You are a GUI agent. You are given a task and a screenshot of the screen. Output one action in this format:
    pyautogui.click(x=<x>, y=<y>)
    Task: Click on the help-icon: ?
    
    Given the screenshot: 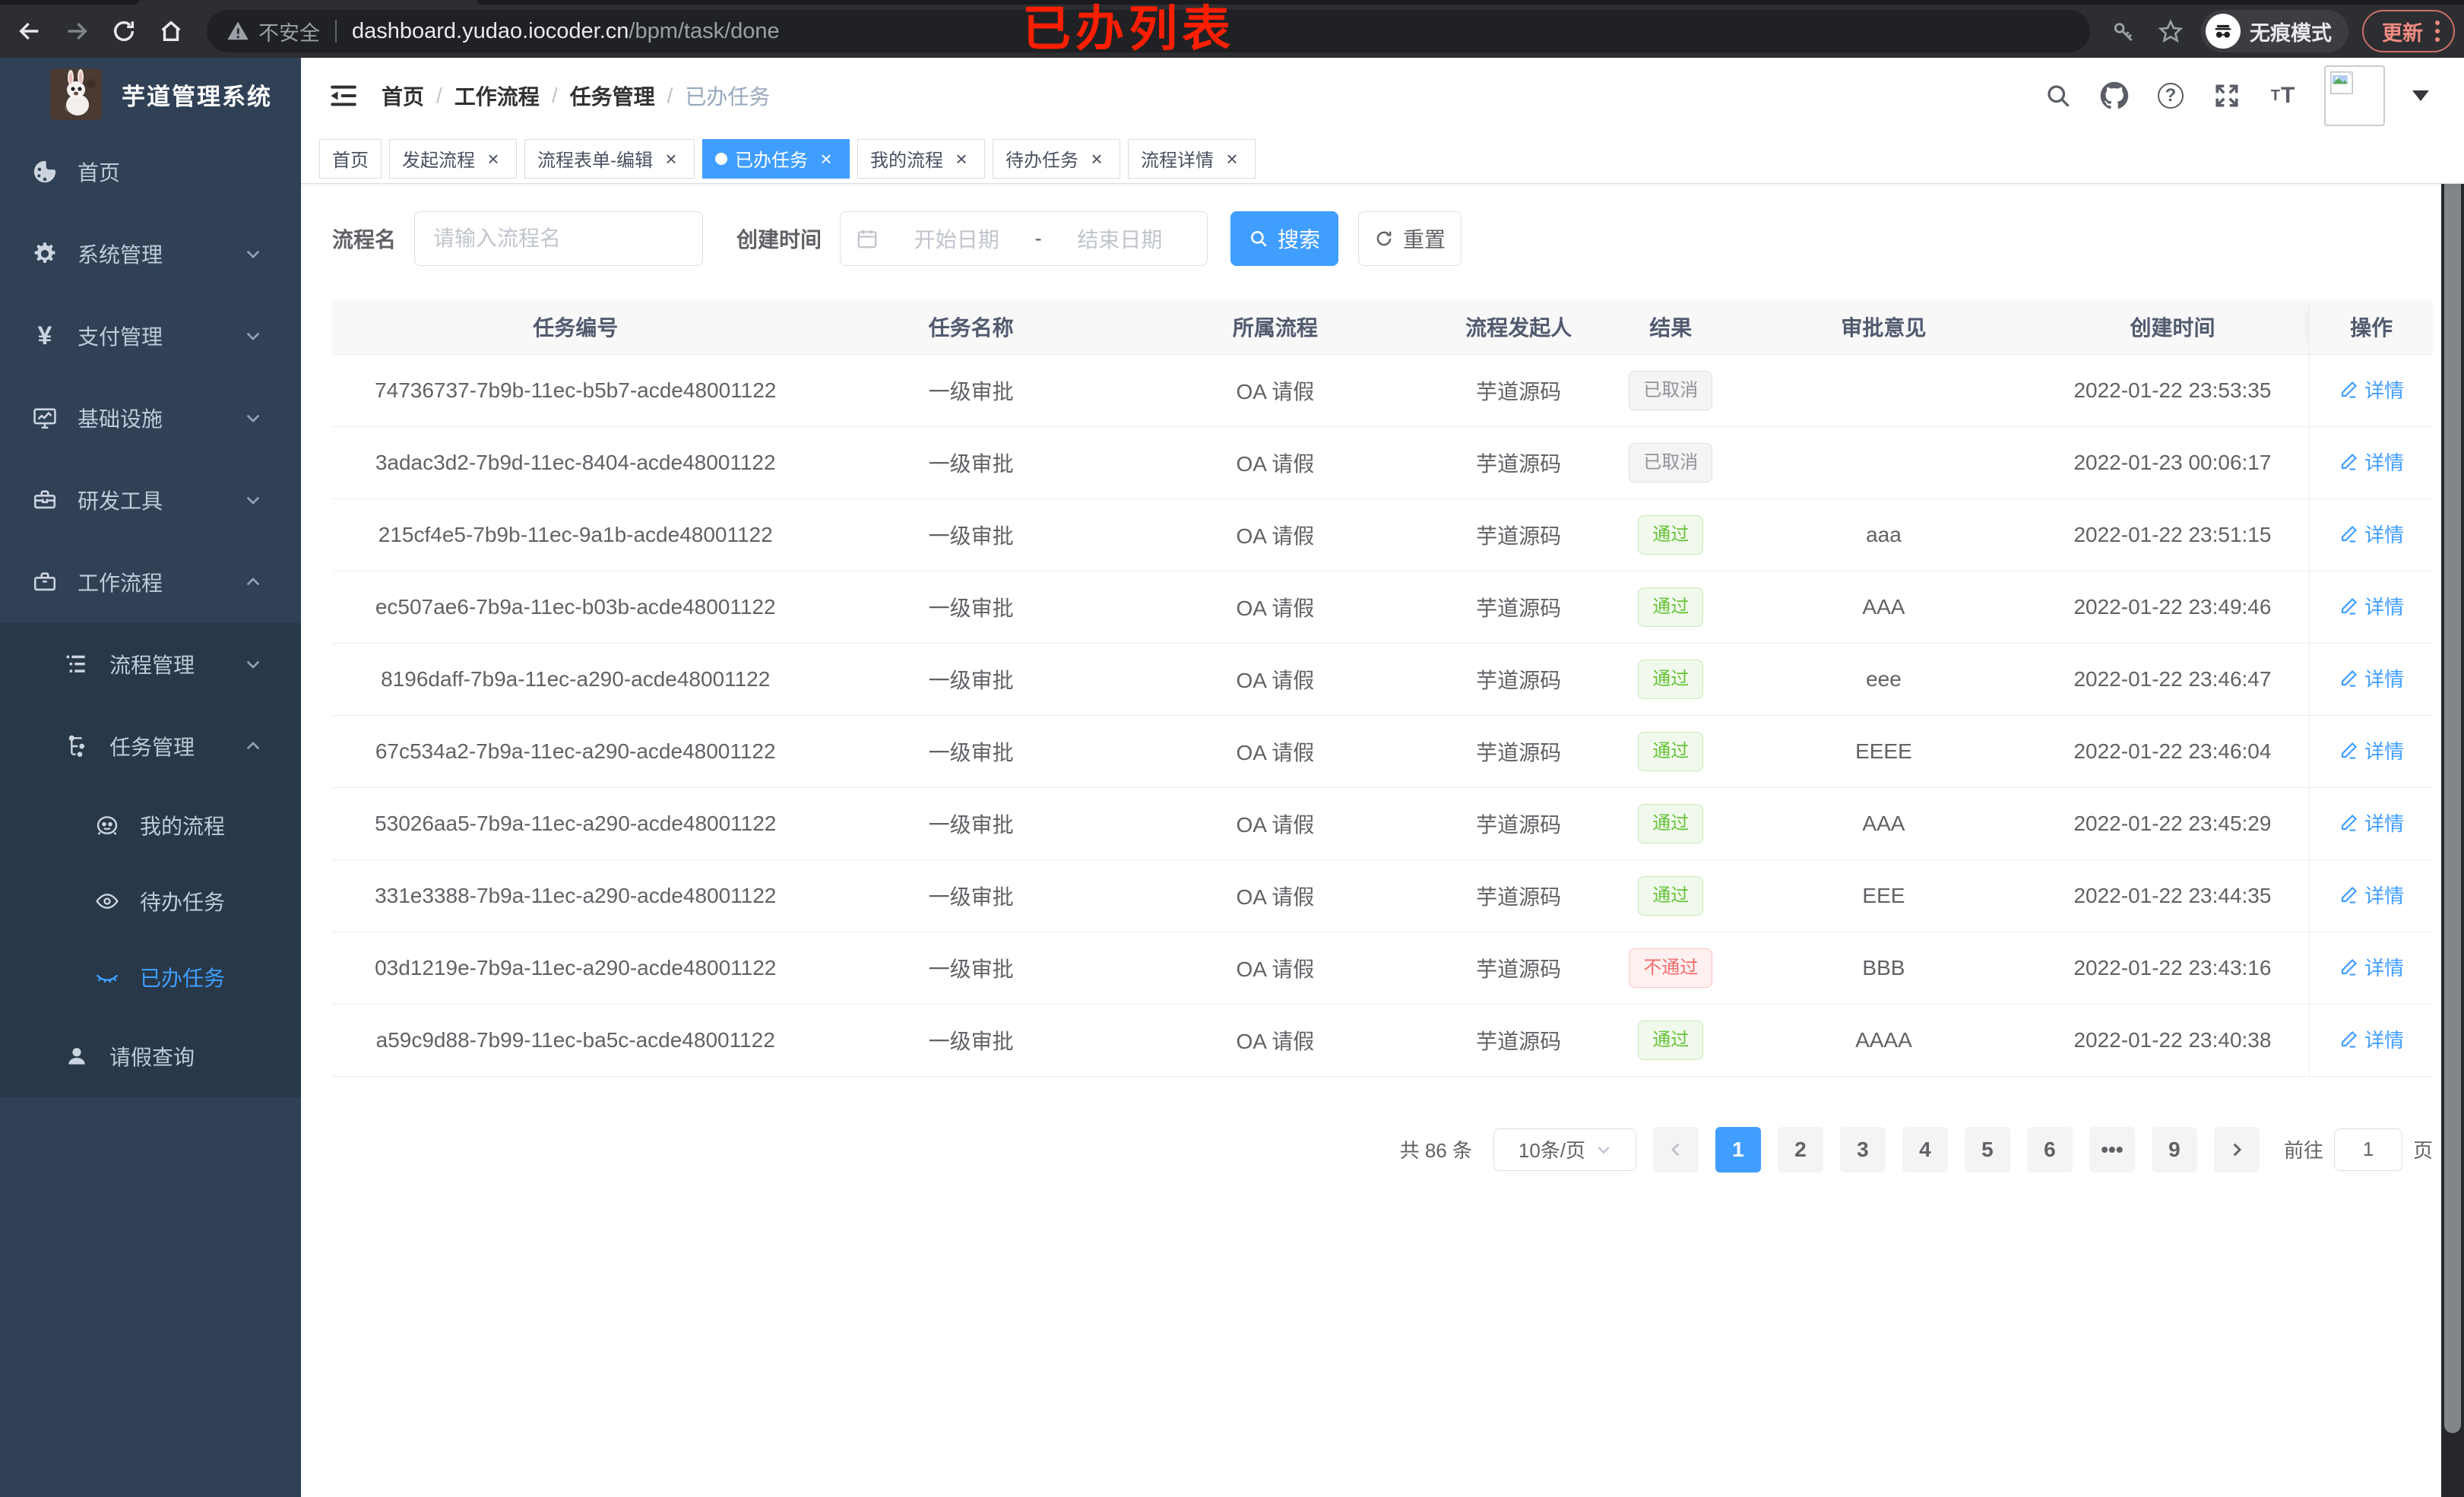 What is the action you would take?
    pyautogui.click(x=2170, y=96)
    